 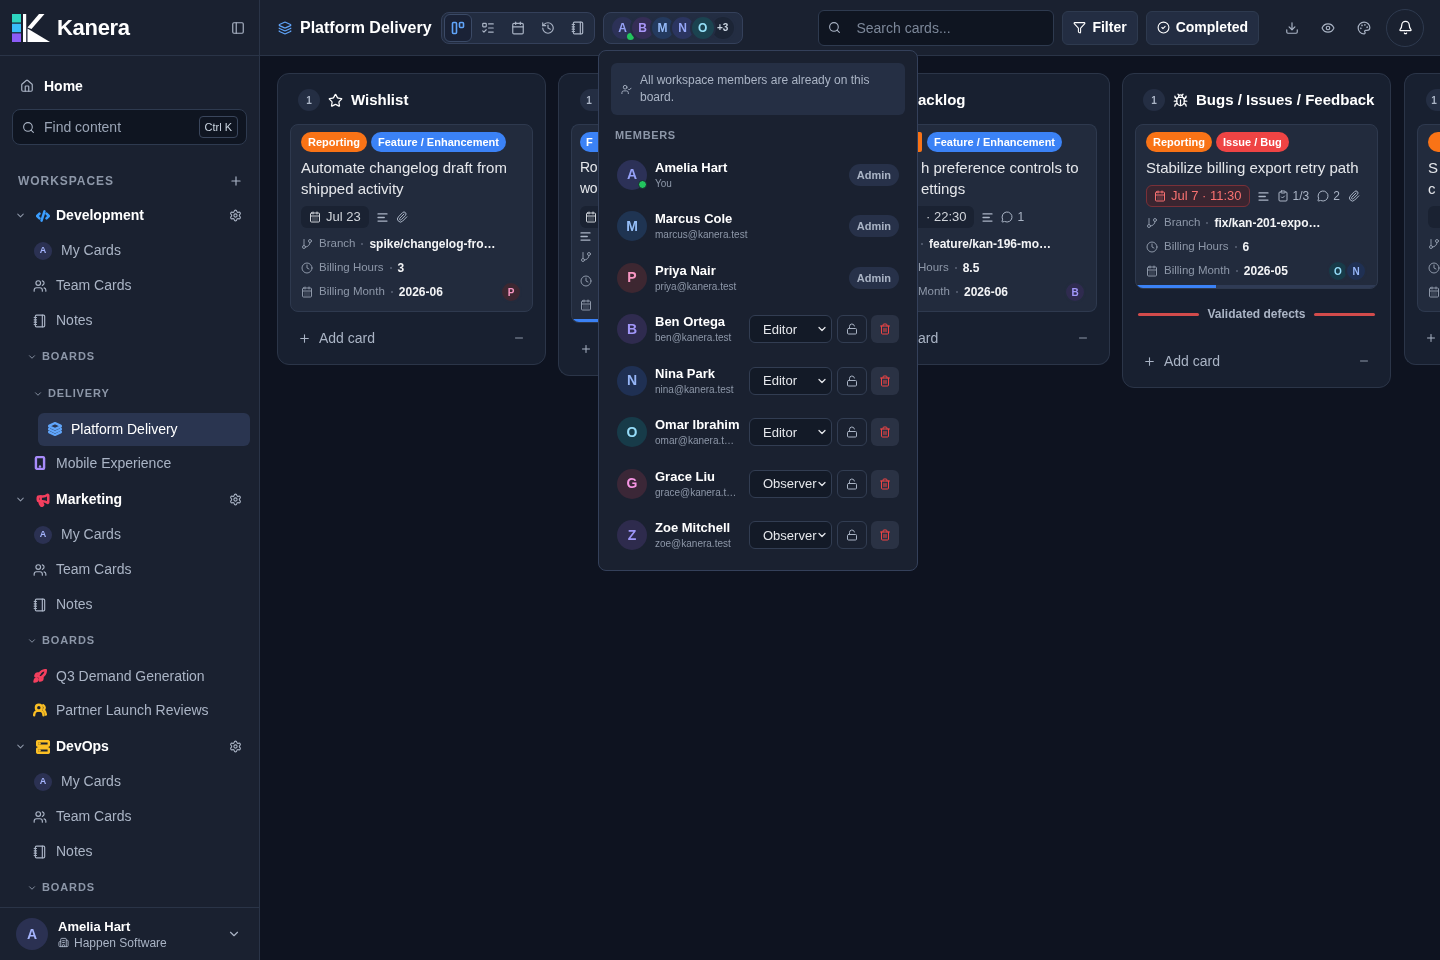 I want to click on group-heading: DELIVERY, so click(x=79, y=393).